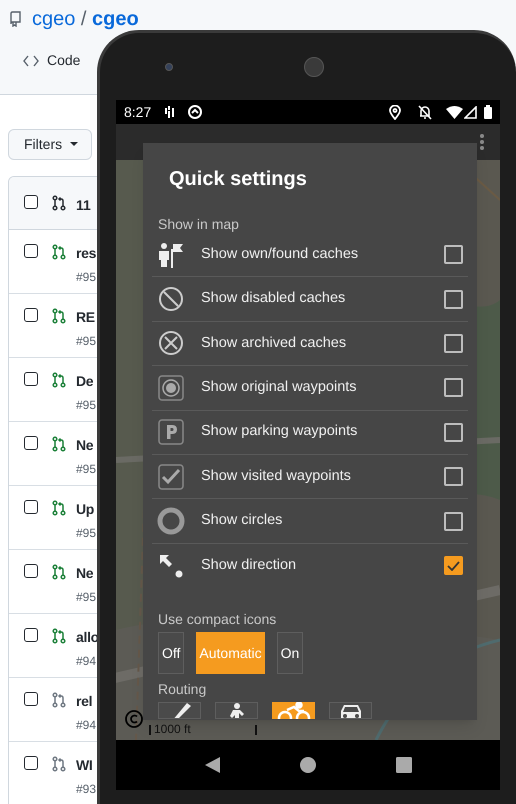 The width and height of the screenshot is (516, 804). Describe the element at coordinates (86, 789) in the screenshot. I see `pull-request-number: #93` at that location.